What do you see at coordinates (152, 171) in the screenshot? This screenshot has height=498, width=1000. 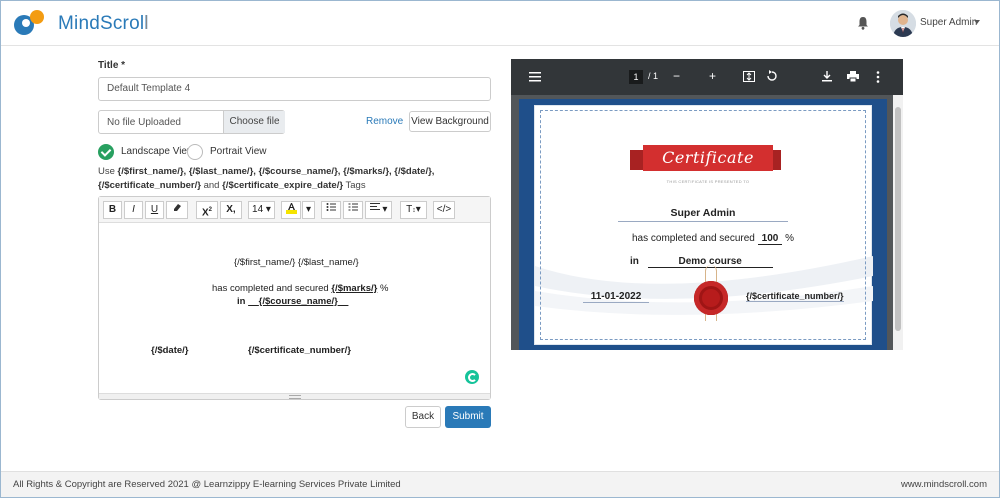 I see `tag-first-name: {/$first_name/},` at bounding box center [152, 171].